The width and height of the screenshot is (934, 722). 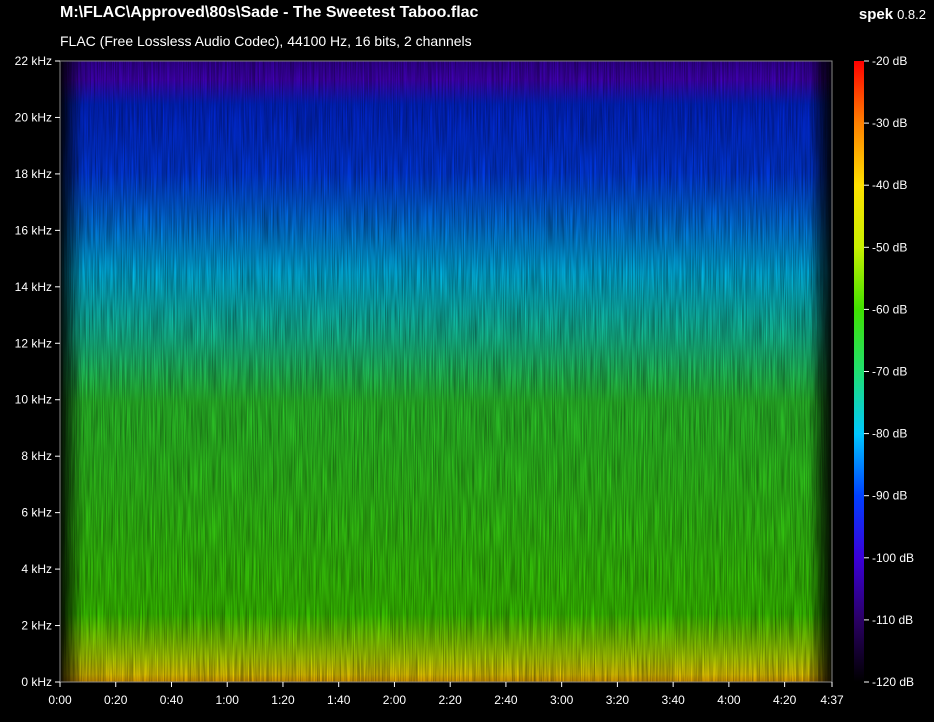 I want to click on colorbar-tick-label: -20 dB, so click(x=889, y=61).